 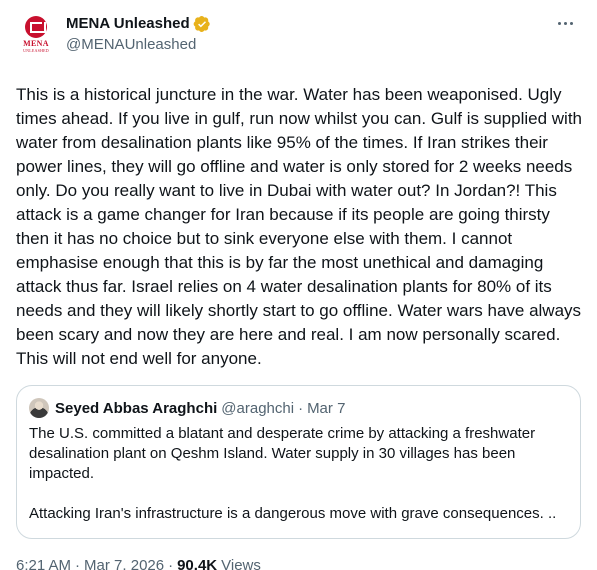 What do you see at coordinates (138, 45) in the screenshot?
I see `author-handle: @MENAUnleashed` at bounding box center [138, 45].